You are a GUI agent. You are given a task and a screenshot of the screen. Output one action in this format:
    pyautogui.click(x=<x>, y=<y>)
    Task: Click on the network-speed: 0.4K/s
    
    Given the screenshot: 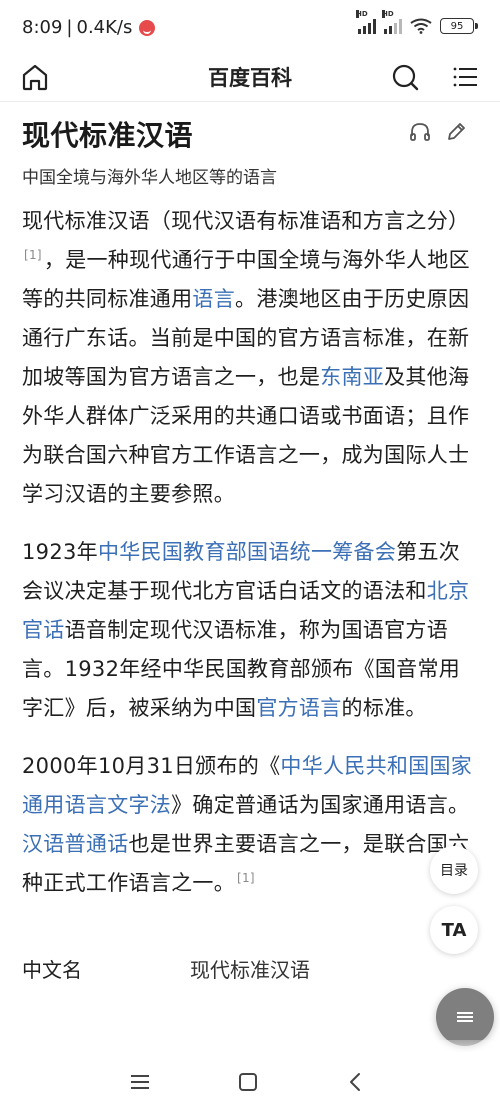 What is the action you would take?
    pyautogui.click(x=104, y=27)
    